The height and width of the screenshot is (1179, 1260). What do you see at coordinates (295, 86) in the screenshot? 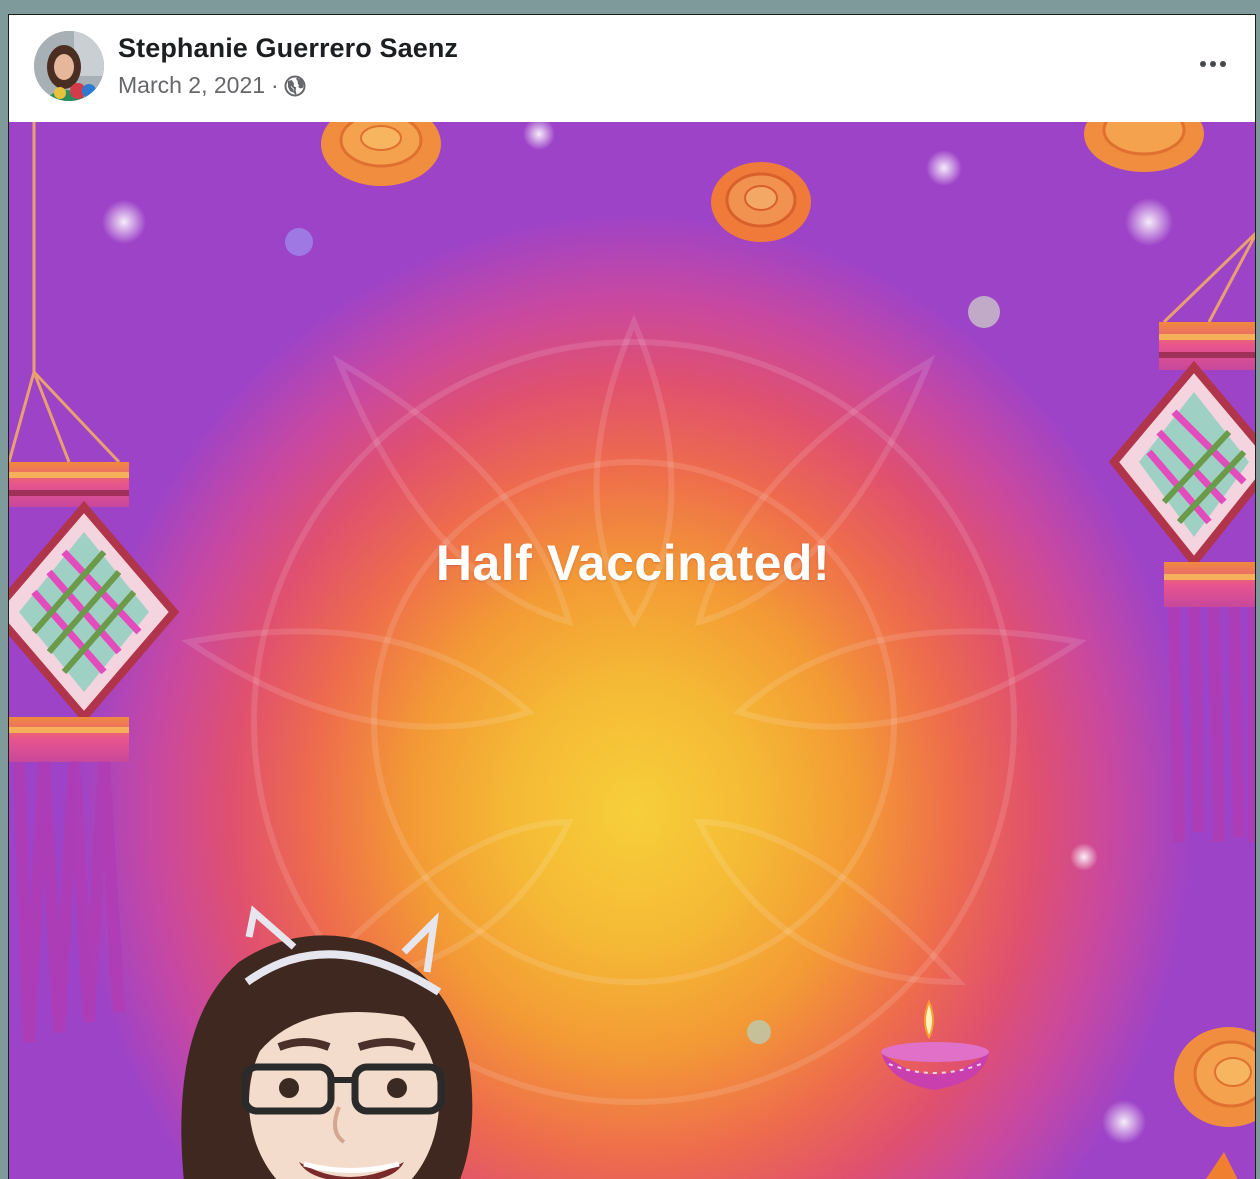
I see `globe-icon` at bounding box center [295, 86].